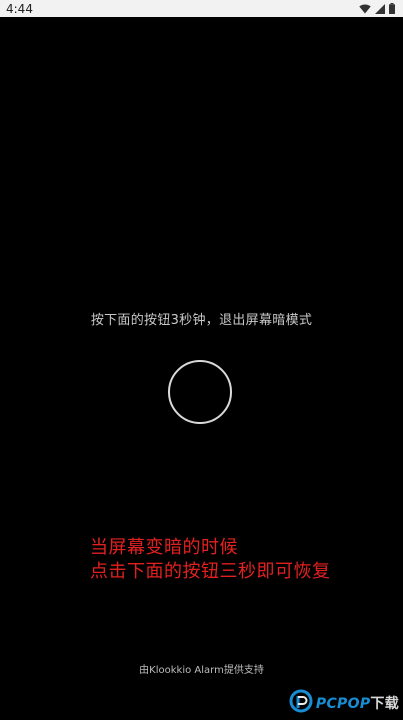  Describe the element at coordinates (201, 8) in the screenshot. I see `status-bar: 4:44` at that location.